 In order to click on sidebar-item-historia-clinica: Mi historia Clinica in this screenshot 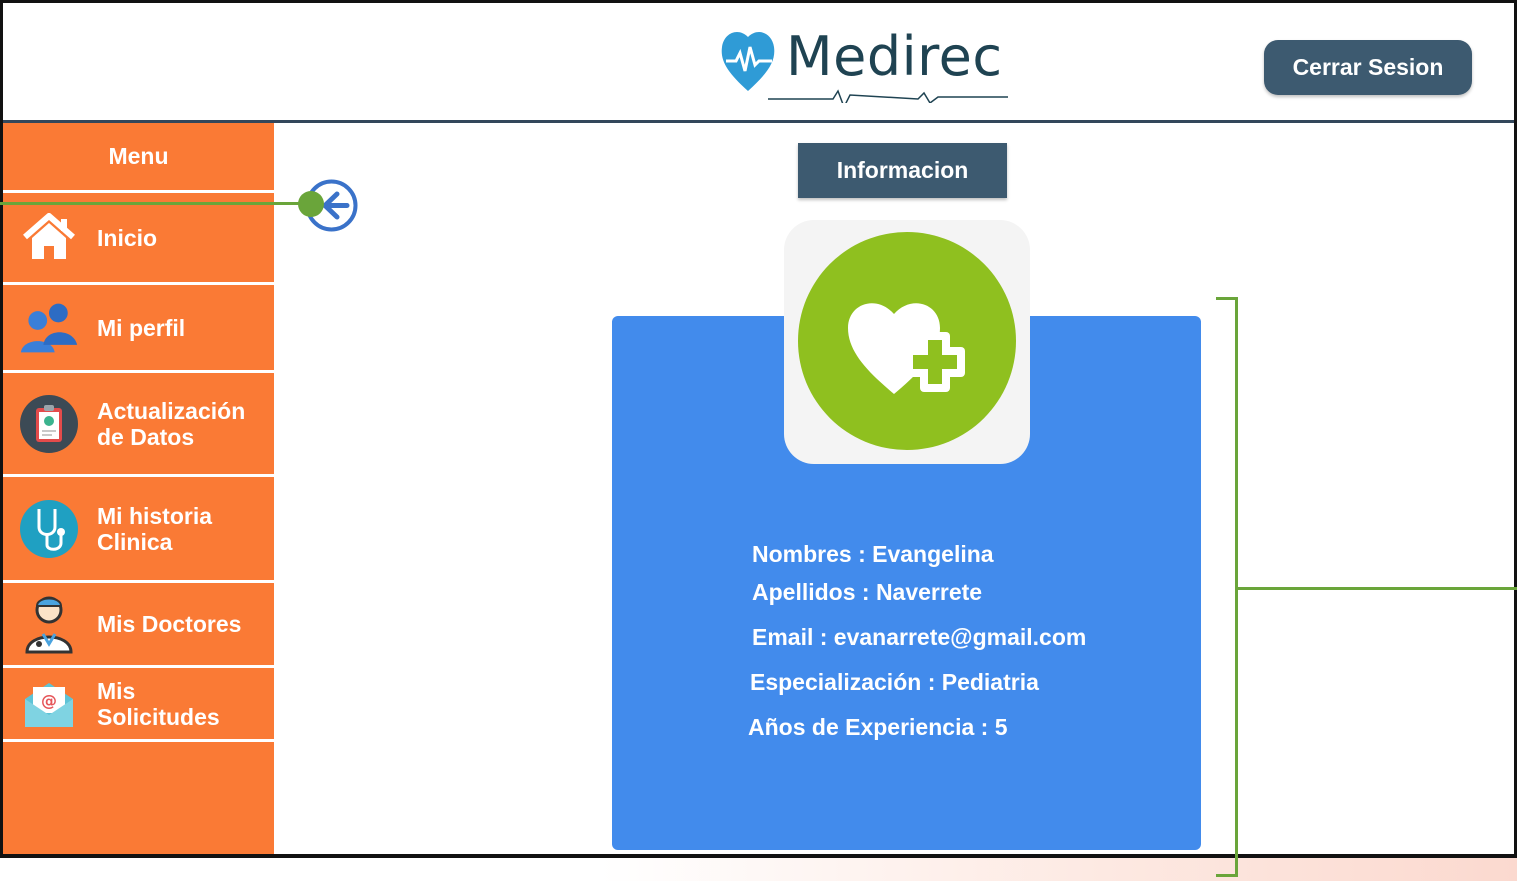, I will do `click(138, 530)`.